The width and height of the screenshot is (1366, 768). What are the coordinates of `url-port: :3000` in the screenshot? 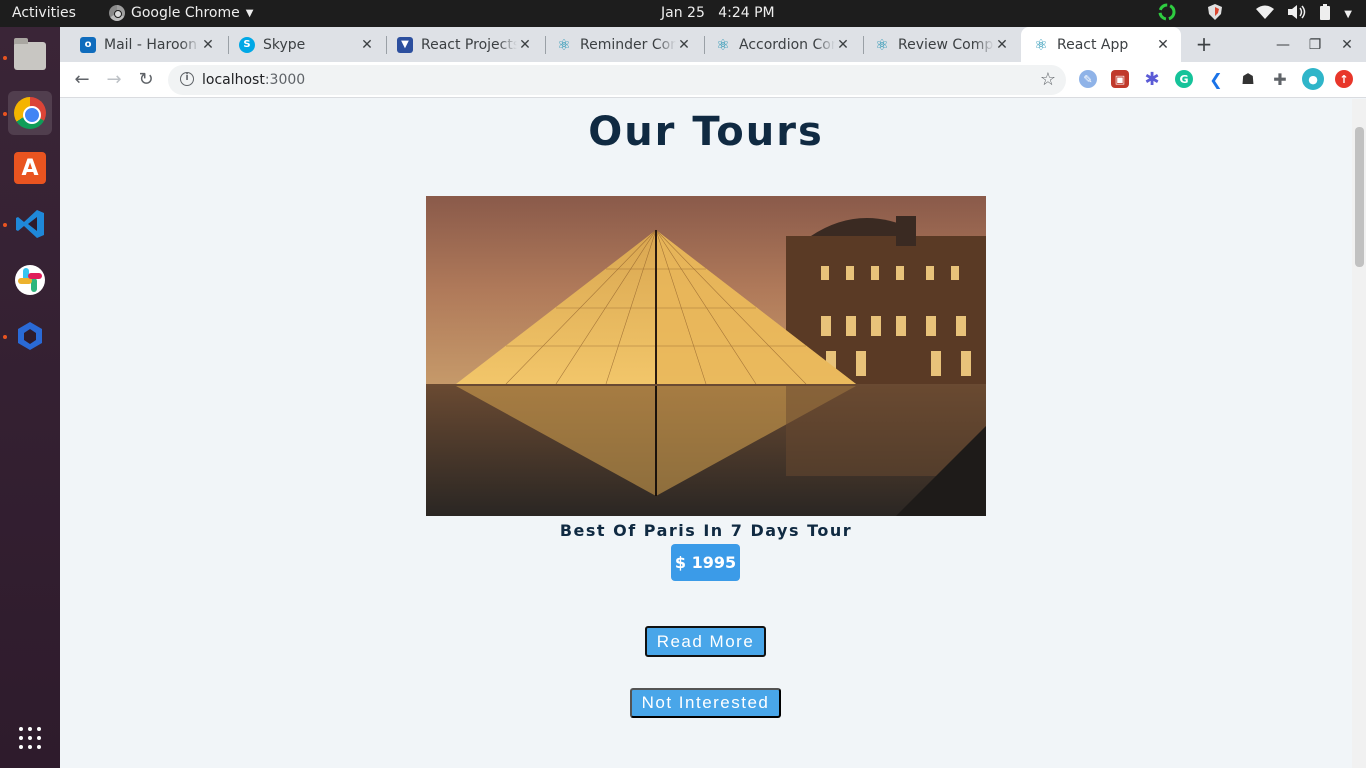 It's located at (285, 80).